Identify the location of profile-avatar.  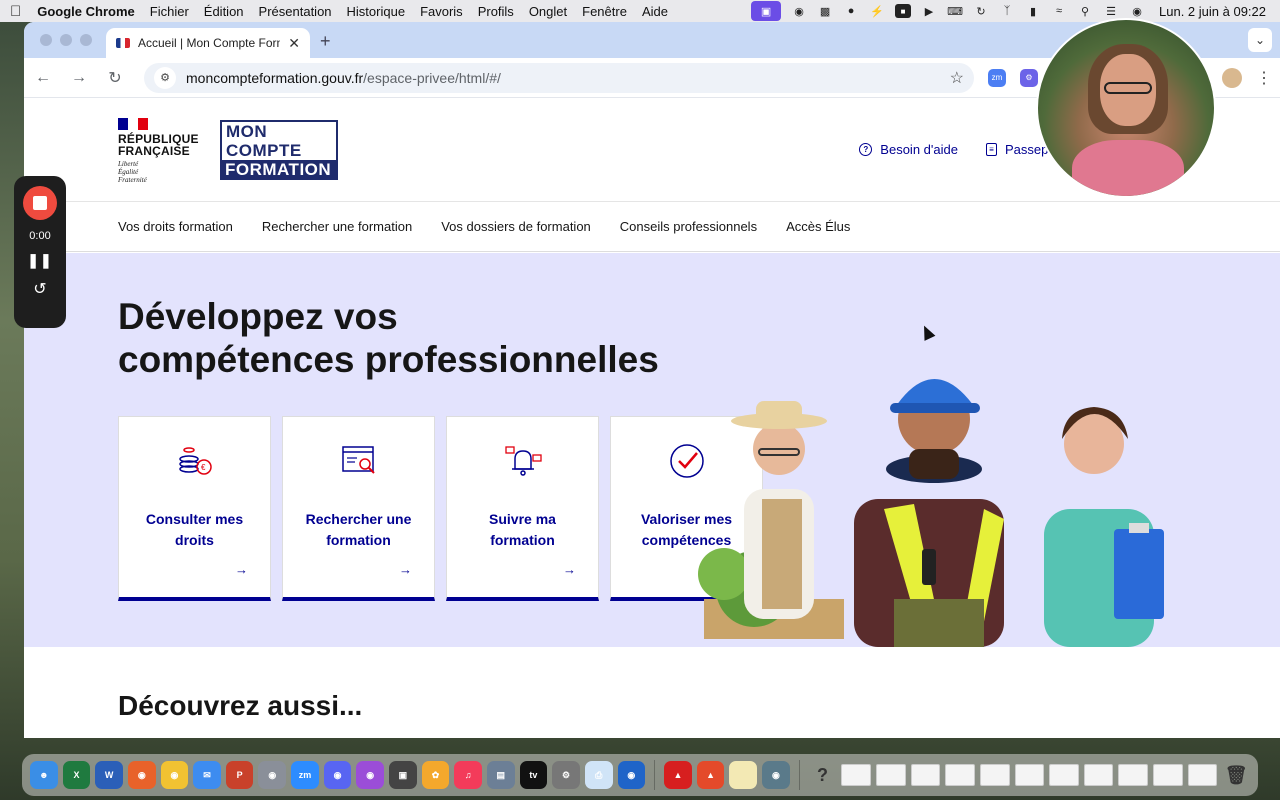
(1232, 77).